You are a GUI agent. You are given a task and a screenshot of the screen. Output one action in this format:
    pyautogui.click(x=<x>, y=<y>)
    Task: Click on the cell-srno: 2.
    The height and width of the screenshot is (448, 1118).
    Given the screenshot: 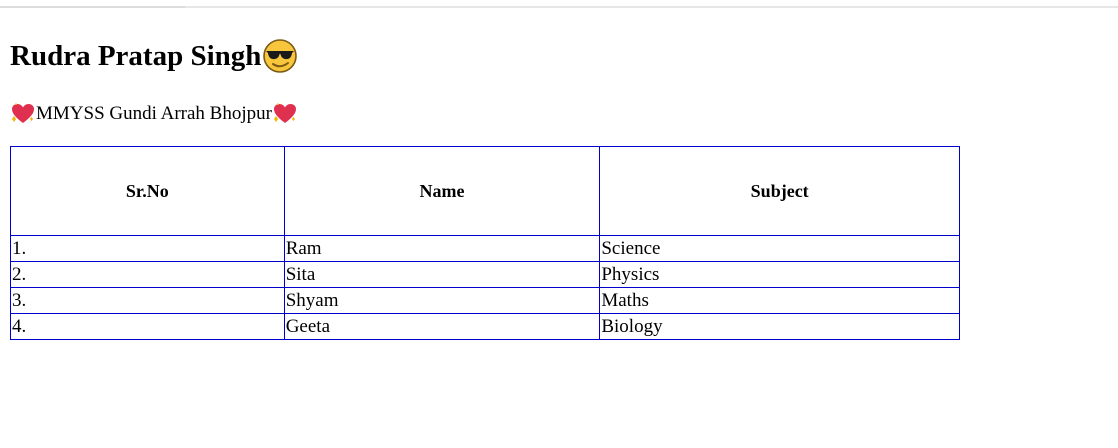 What is the action you would take?
    pyautogui.click(x=147, y=274)
    